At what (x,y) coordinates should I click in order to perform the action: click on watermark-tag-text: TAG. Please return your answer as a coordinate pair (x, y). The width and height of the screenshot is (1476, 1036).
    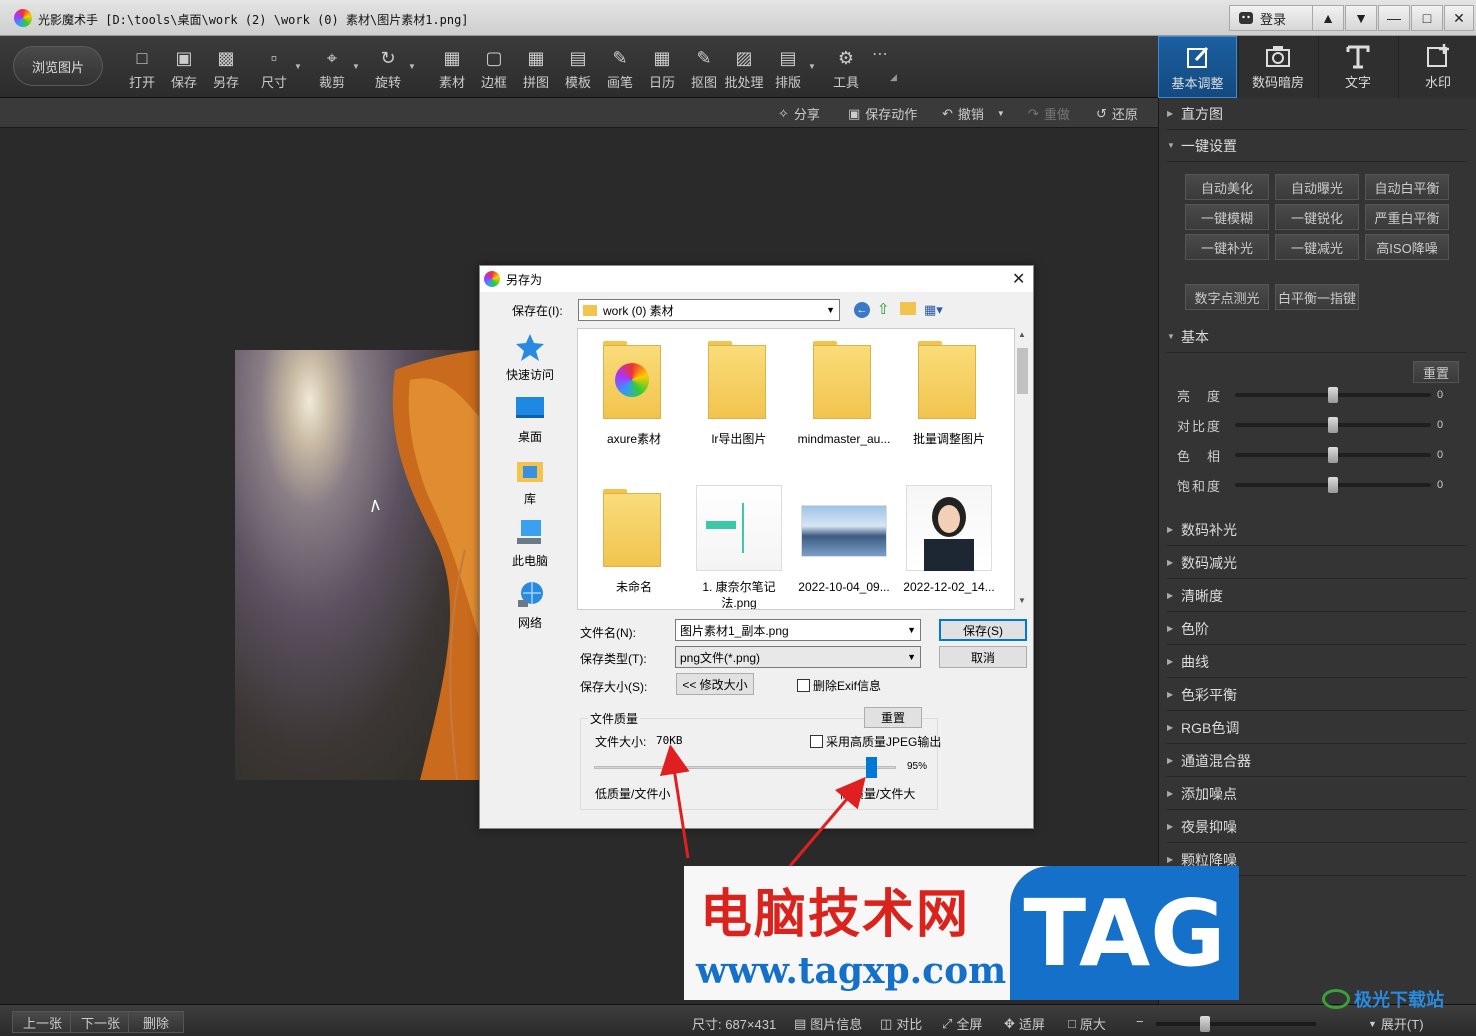
    Looking at the image, I should click on (1124, 933).